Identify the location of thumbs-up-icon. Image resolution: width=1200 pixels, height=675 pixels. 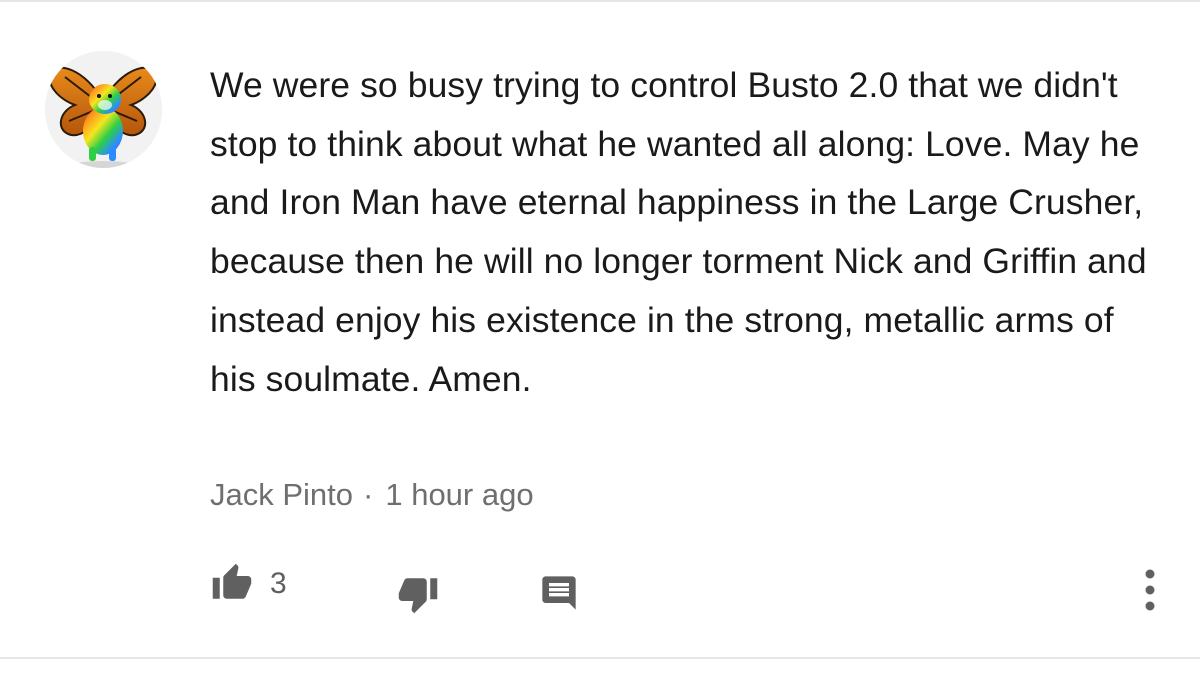
(232, 583).